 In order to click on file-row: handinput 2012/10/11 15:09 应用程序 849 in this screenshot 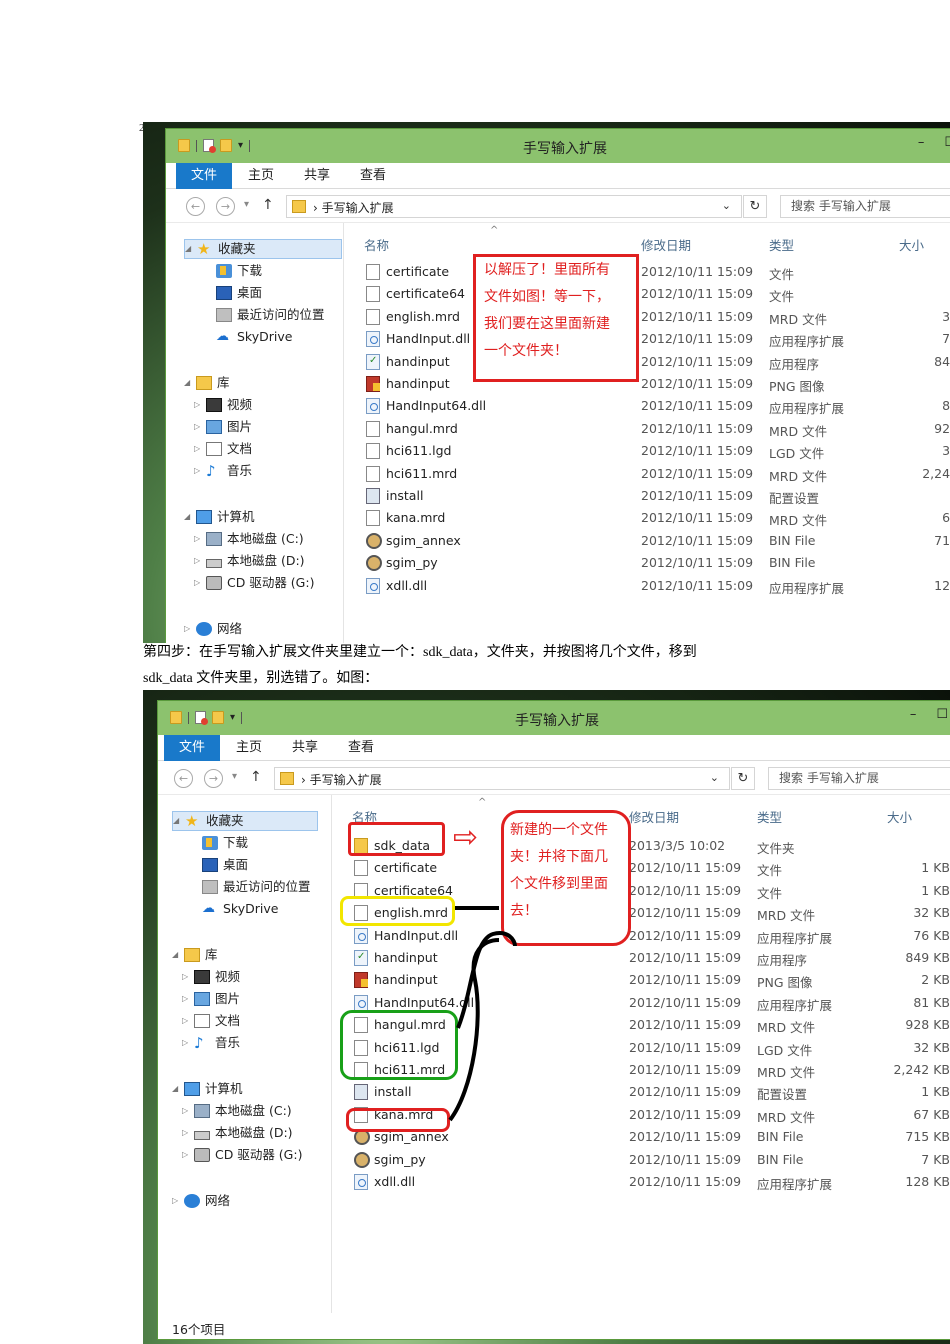, I will do `click(647, 362)`.